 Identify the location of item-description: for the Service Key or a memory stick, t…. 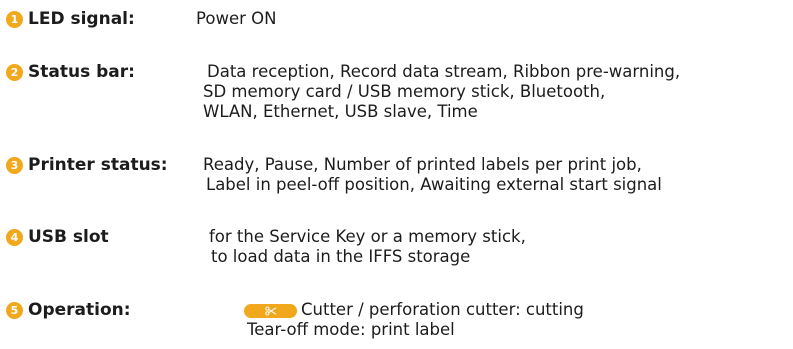
(367, 246).